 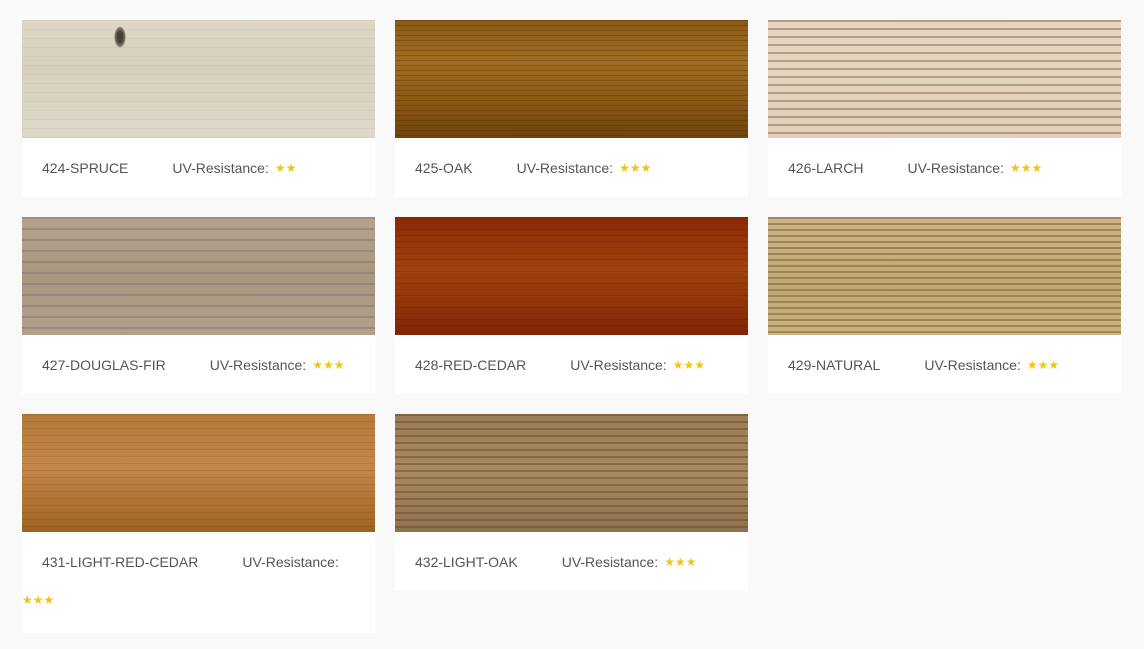 I want to click on product-info: 427-DOUGLAS-FIR UV-Resistance: ★★★, so click(x=198, y=364).